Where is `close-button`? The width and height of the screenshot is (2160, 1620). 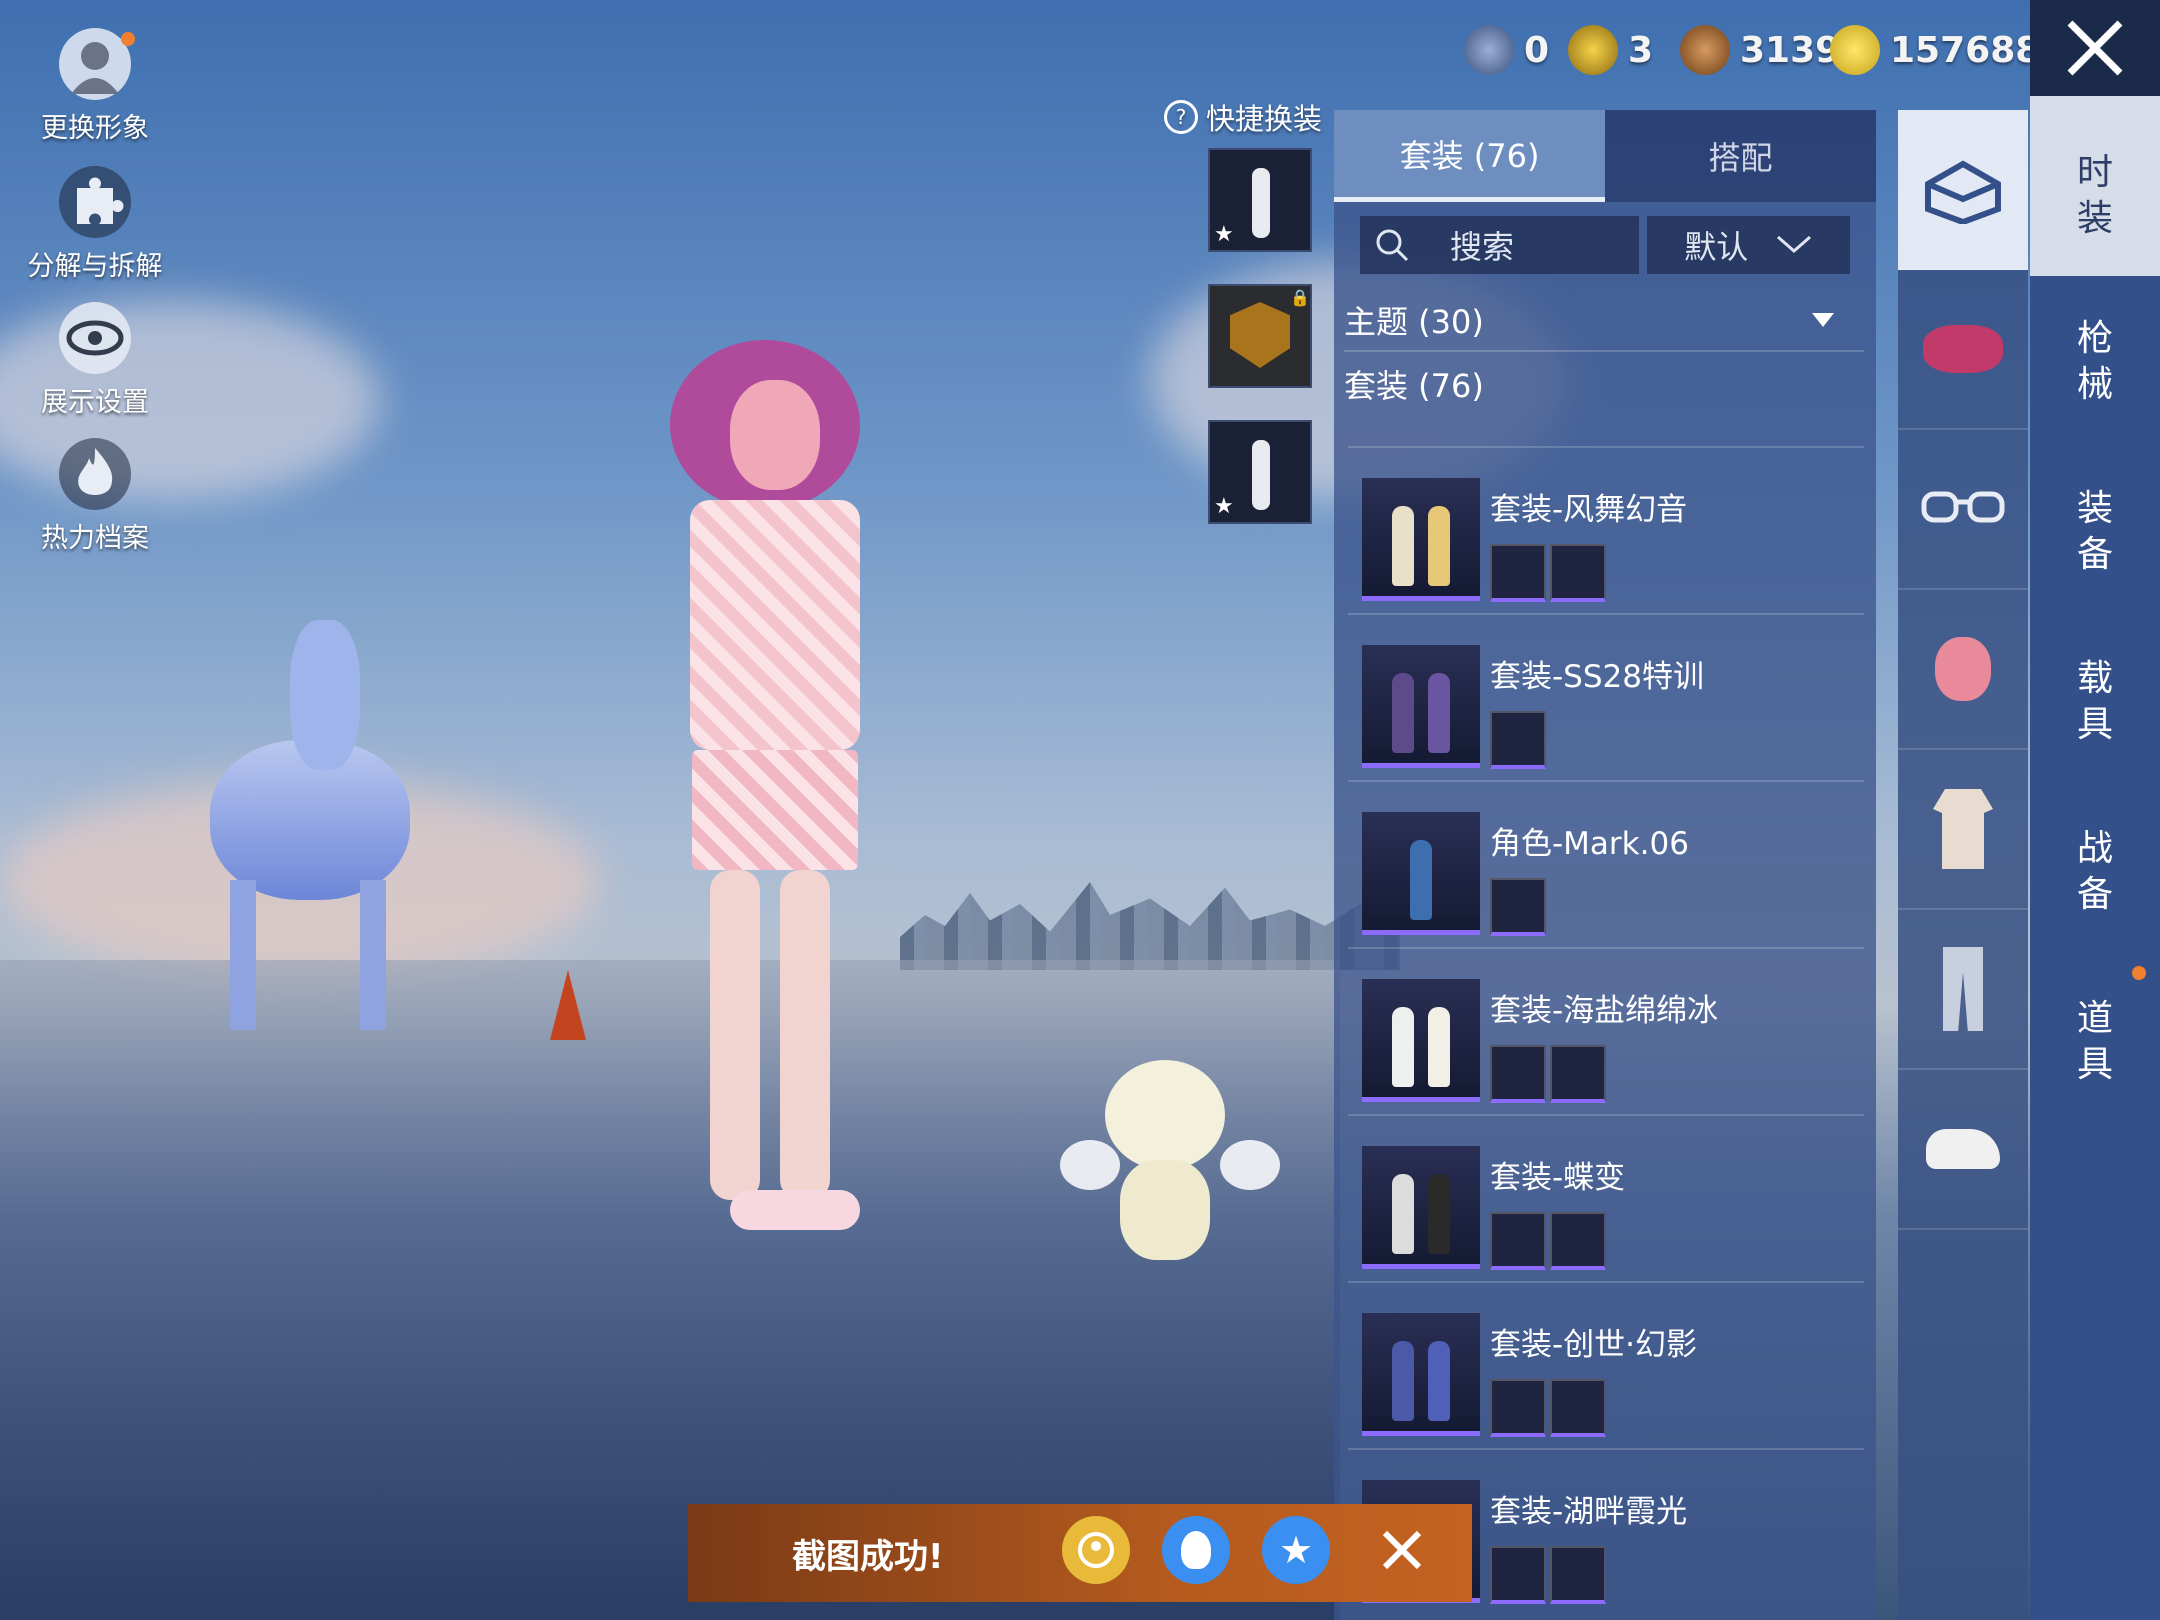
close-button is located at coordinates (2095, 48).